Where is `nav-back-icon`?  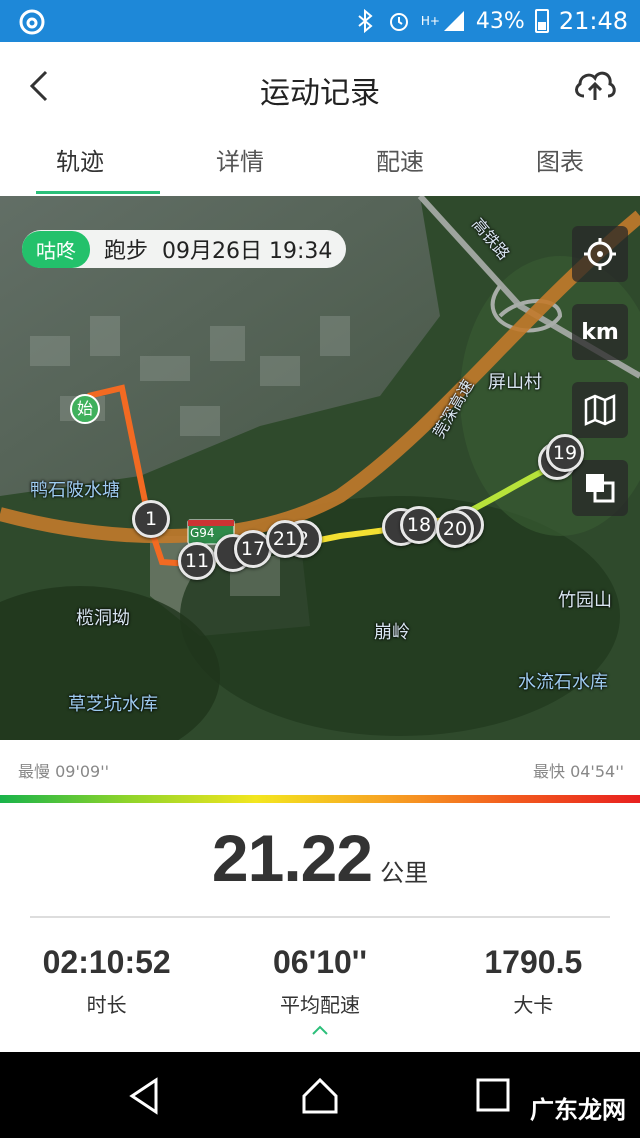
nav-back-icon is located at coordinates (144, 1096).